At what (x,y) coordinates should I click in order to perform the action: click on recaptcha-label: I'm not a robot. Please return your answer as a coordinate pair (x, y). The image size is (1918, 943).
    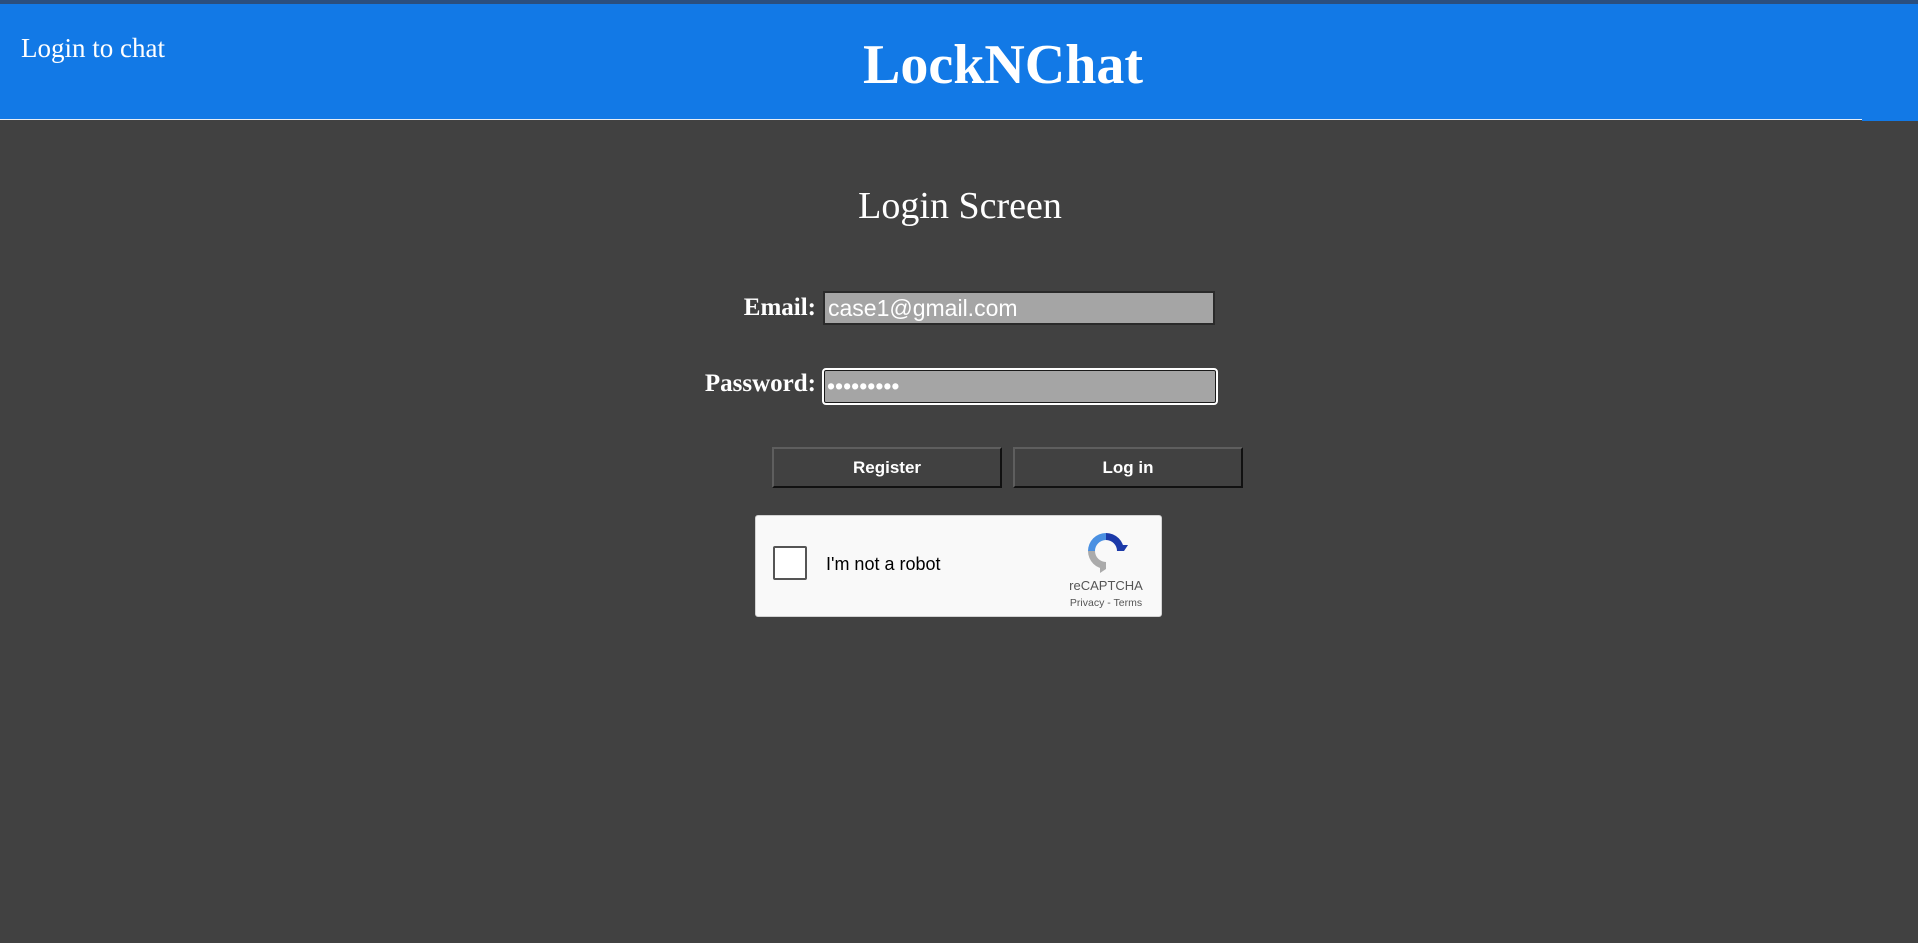
    Looking at the image, I should click on (883, 564).